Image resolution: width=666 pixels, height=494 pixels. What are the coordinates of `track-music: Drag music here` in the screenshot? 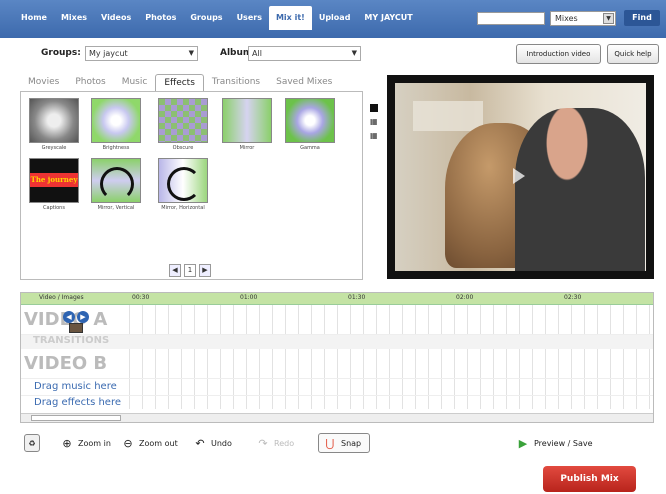 It's located at (337, 387).